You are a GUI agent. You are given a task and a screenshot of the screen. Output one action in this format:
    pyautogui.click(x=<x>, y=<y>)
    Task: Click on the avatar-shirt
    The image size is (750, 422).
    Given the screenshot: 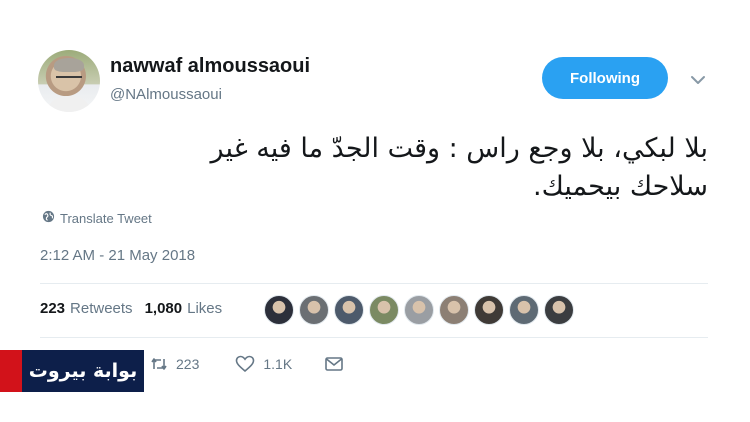 What is the action you would take?
    pyautogui.click(x=69, y=104)
    